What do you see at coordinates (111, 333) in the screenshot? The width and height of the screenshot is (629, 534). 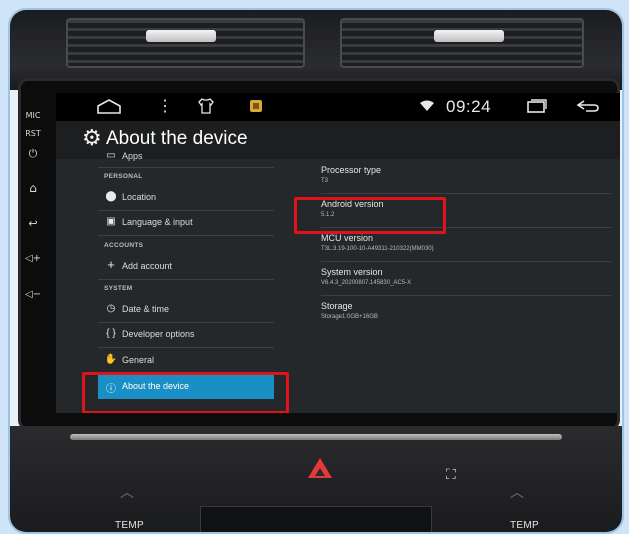 I see `braces-icon: { }` at bounding box center [111, 333].